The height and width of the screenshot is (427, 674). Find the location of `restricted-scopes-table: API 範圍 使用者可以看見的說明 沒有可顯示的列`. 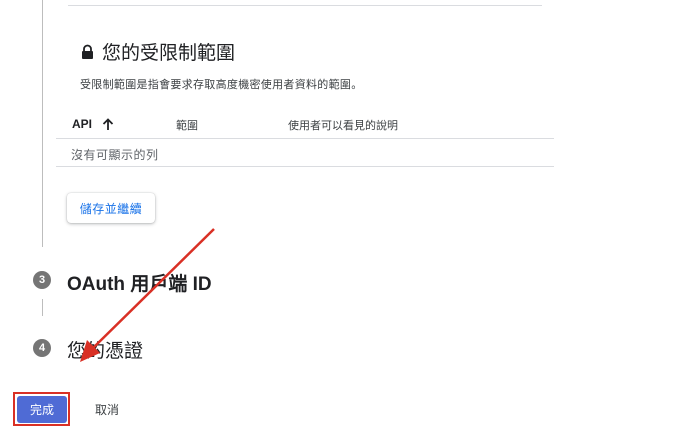

restricted-scopes-table: API 範圍 使用者可以看見的說明 沒有可顯示的列 is located at coordinates (305, 138).